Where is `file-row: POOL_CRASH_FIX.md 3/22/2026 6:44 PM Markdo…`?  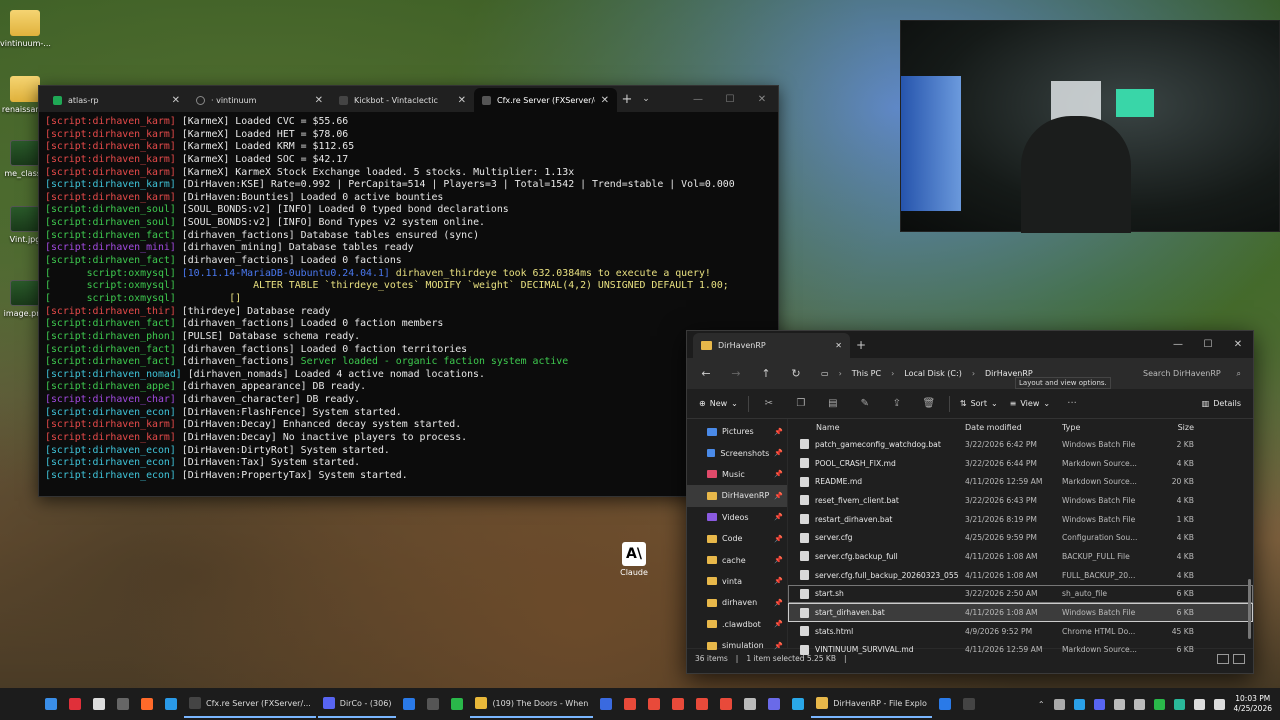 file-row: POOL_CRASH_FIX.md 3/22/2026 6:44 PM Markdo… is located at coordinates (1020, 463).